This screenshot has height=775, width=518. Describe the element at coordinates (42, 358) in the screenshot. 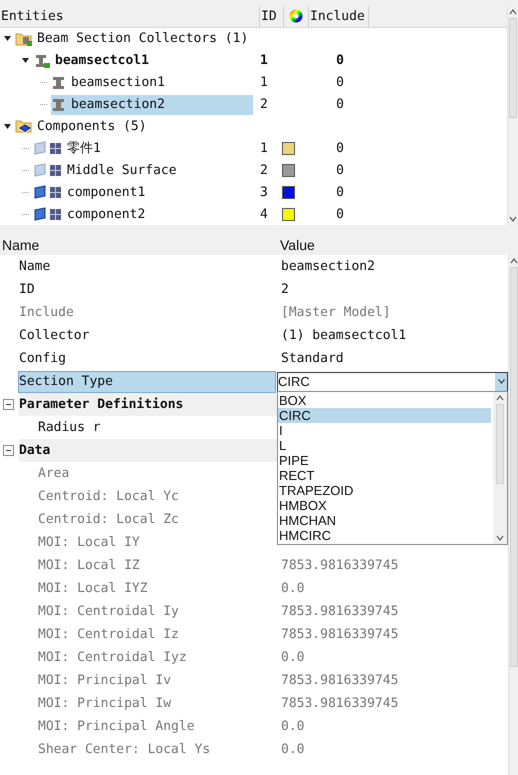

I see `property-name: Config` at that location.